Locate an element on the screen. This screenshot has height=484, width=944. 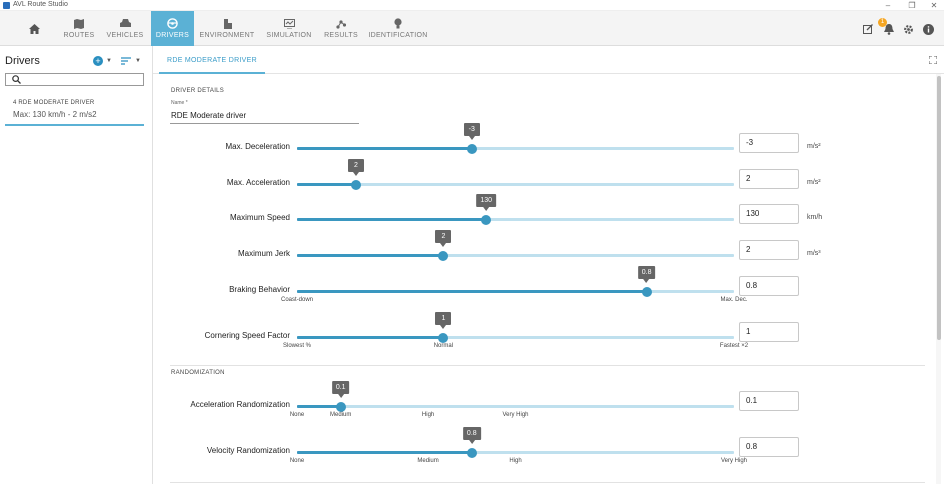
tab-identification-label: IDENTIFICATION is located at coordinates (398, 35).